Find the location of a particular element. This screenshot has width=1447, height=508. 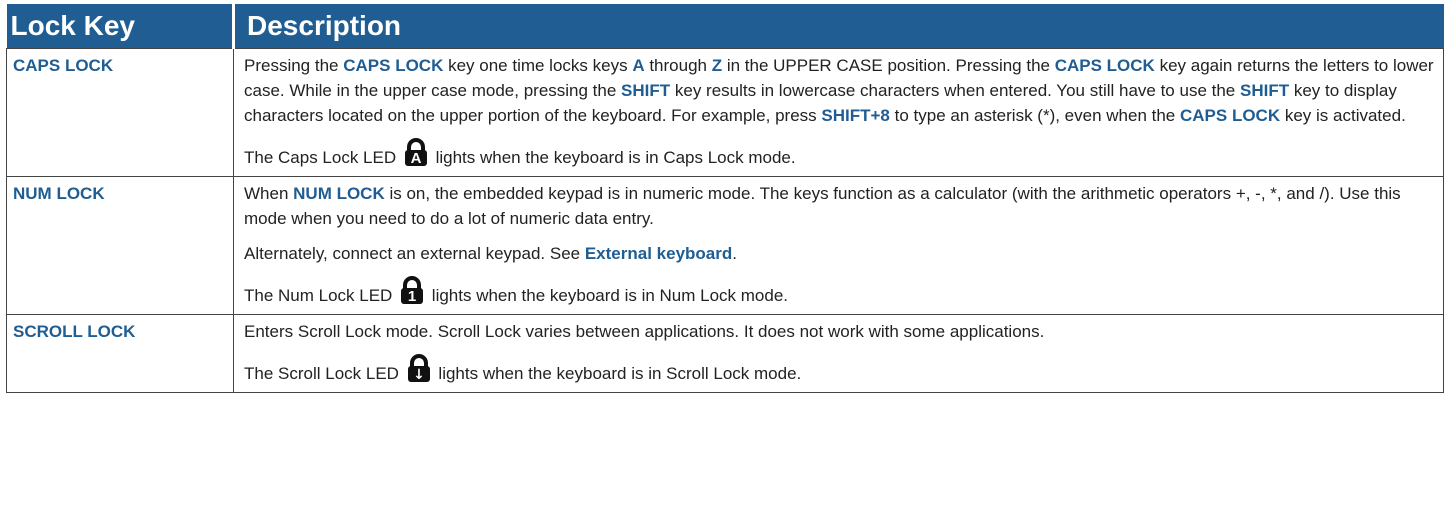

column-header-lock-key: Lock Key is located at coordinates (120, 26).